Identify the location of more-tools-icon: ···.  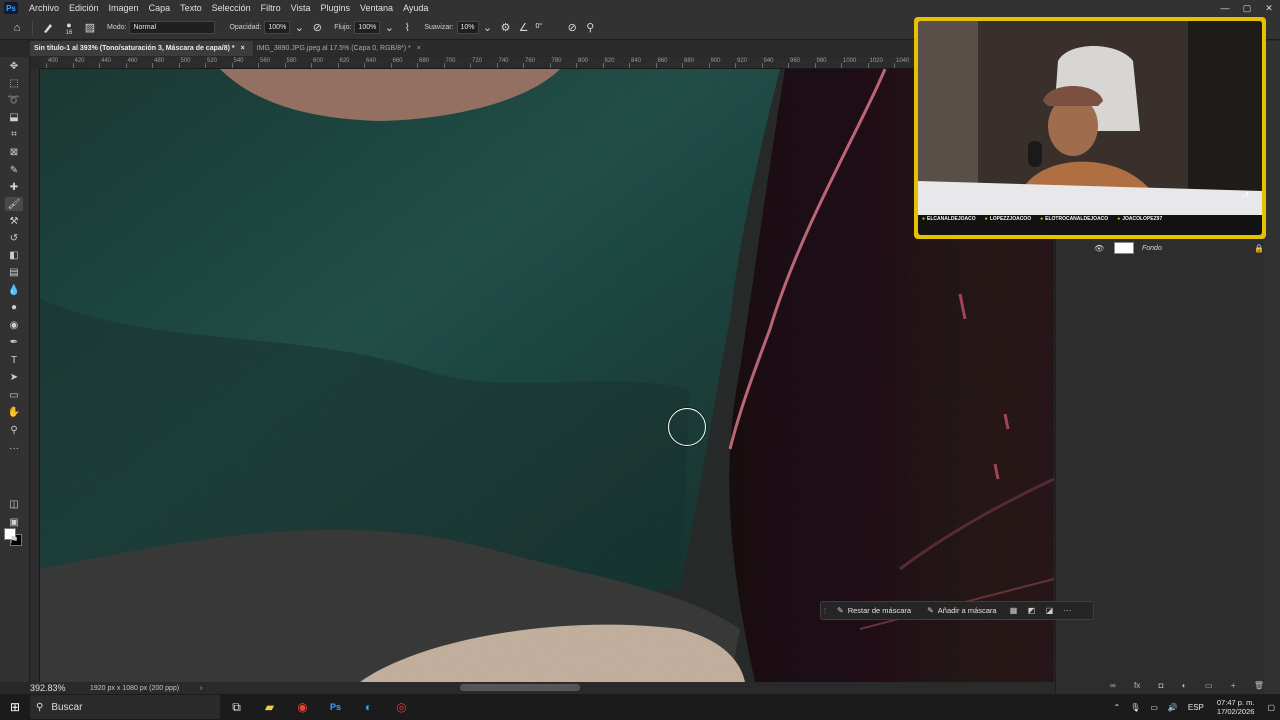
(14, 448).